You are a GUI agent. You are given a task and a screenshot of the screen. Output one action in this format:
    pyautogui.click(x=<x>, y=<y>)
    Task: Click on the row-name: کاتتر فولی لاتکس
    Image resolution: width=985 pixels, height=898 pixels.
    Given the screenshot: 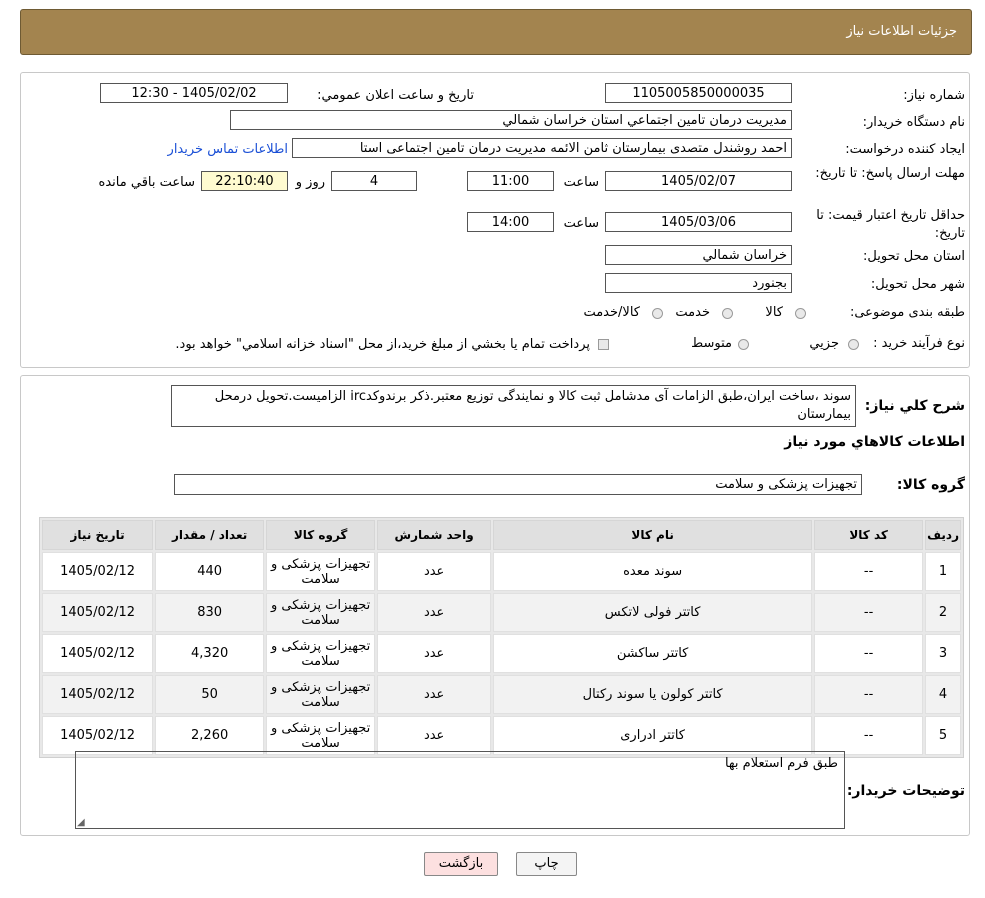 What is the action you would take?
    pyautogui.click(x=653, y=612)
    